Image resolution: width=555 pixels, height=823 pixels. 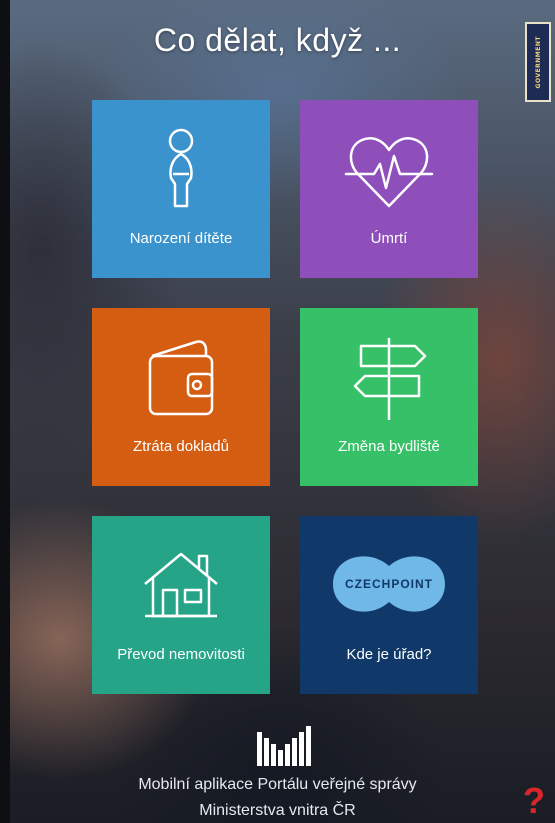 I want to click on footer-line-2: Ministerstva vnitra ČR, so click(x=277, y=810).